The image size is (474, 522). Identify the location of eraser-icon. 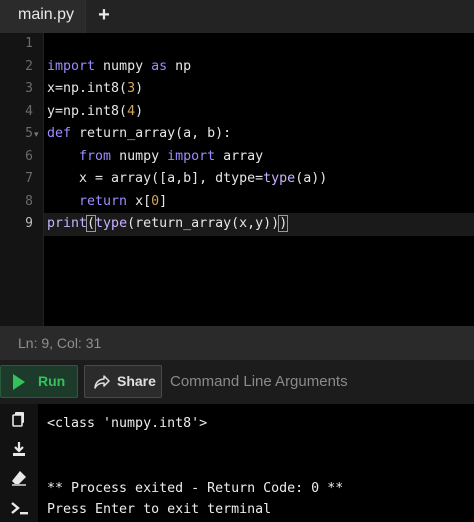
(19, 478).